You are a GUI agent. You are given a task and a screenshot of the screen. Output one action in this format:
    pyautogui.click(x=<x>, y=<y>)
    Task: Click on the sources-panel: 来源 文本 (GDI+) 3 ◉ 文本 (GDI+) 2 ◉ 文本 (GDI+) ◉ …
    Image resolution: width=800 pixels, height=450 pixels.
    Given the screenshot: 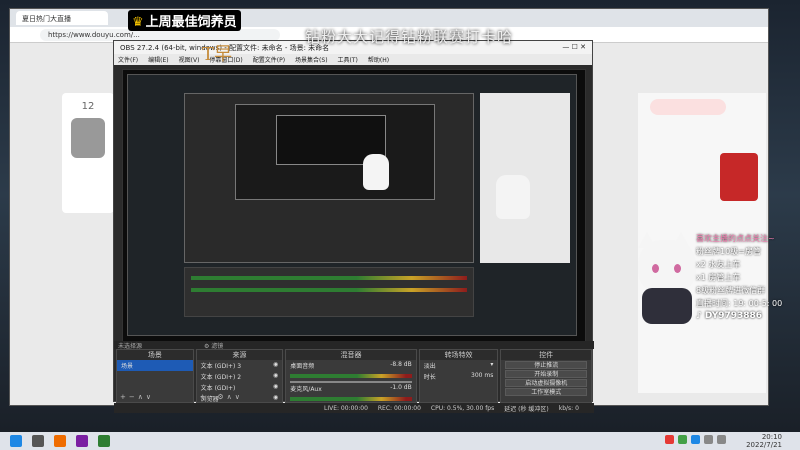 What is the action you would take?
    pyautogui.click(x=239, y=376)
    